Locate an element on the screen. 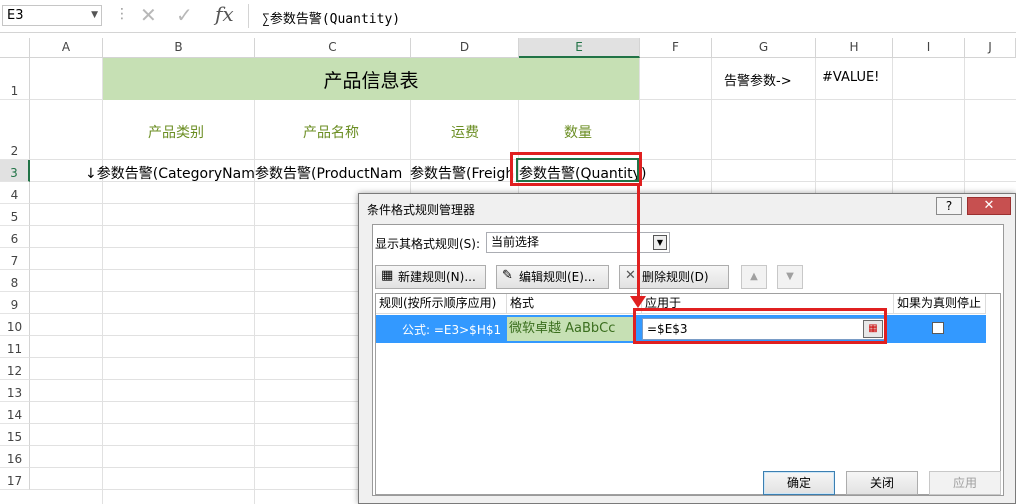 This screenshot has height=504, width=1016. show-rules-label: 显示其格式规则(S): is located at coordinates (428, 244).